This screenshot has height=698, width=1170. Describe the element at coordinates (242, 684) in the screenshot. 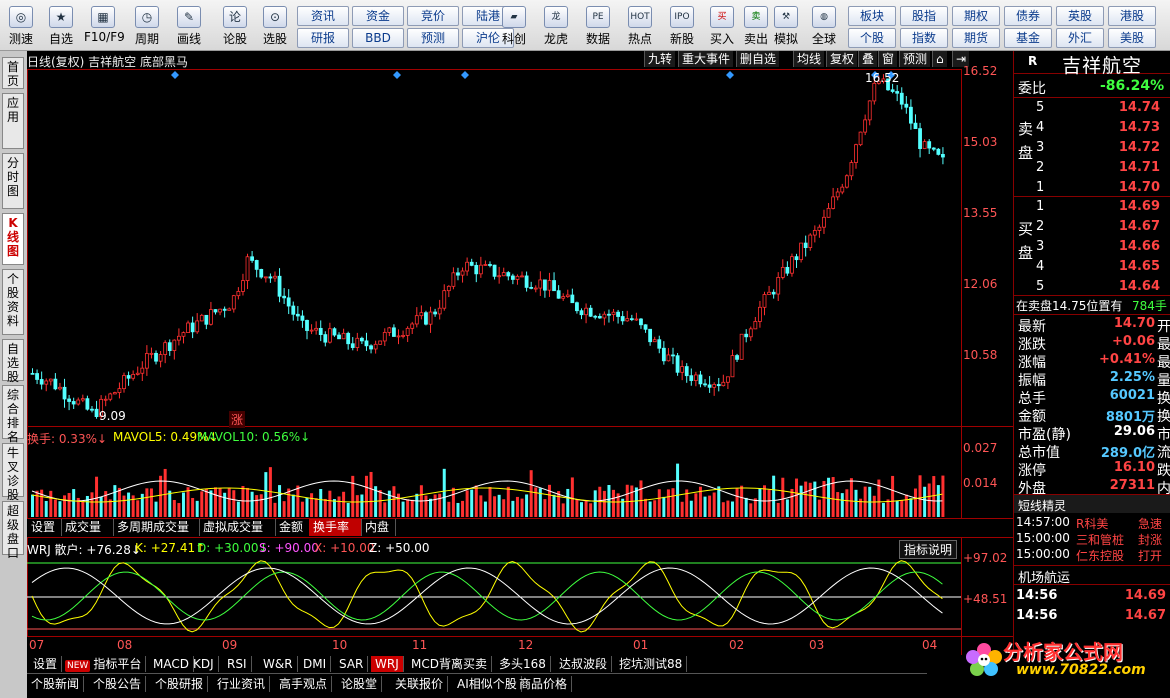

I see `info-tab: 行业资讯` at that location.